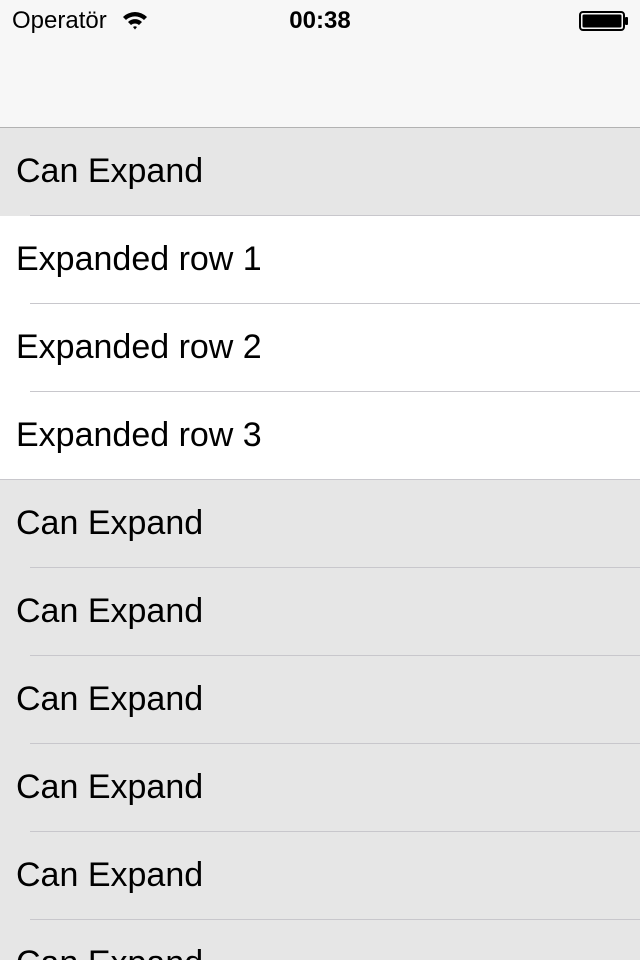 The width and height of the screenshot is (640, 960). I want to click on row-label: Expanded row 3, so click(139, 435).